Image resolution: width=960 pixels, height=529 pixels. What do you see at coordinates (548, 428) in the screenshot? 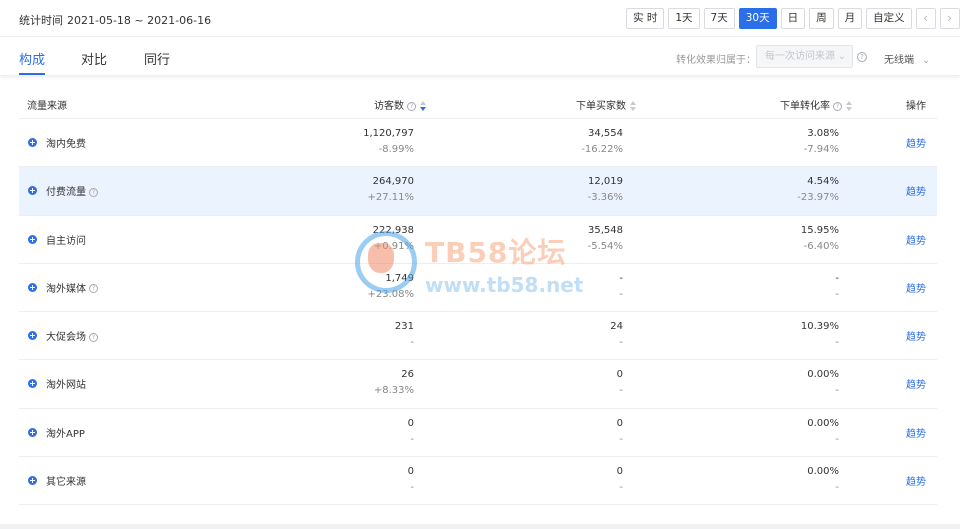
I see `buyers-cell: 0-` at bounding box center [548, 428].